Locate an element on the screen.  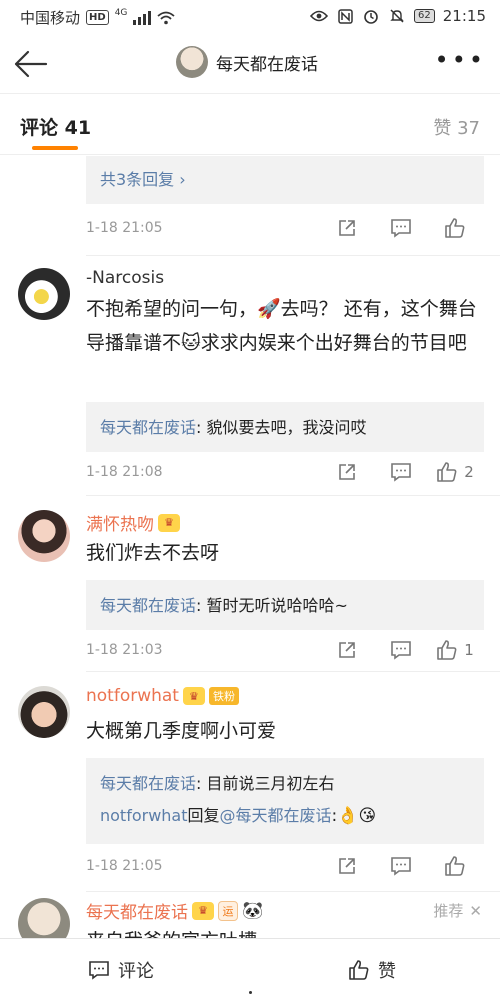
comment-item: 每天都在废话♛运🐼 推荐✕ 来自我爸的官方吐槽 is located at coordinates (250, 915).